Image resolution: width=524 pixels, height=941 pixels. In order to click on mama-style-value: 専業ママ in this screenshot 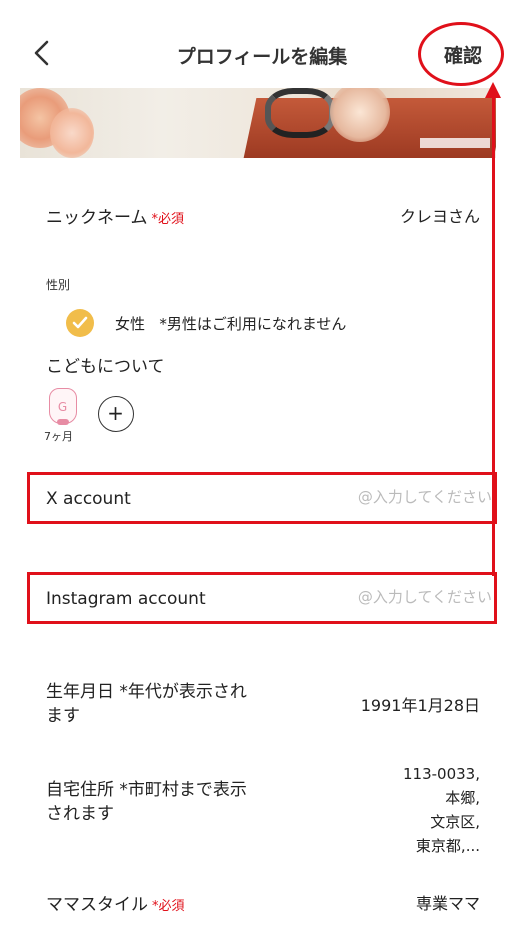, I will do `click(447, 903)`.